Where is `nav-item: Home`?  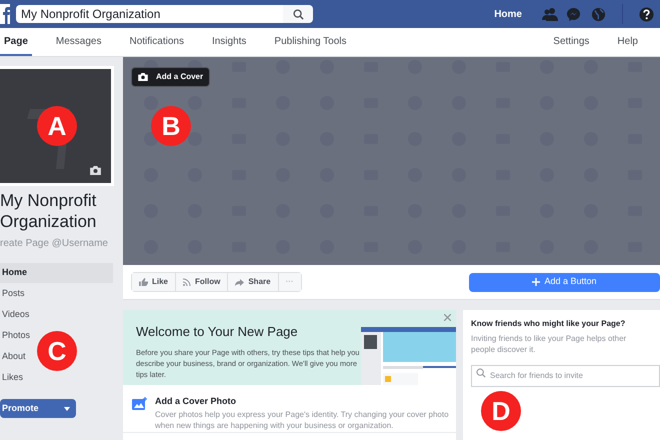
nav-item: Home is located at coordinates (56, 273).